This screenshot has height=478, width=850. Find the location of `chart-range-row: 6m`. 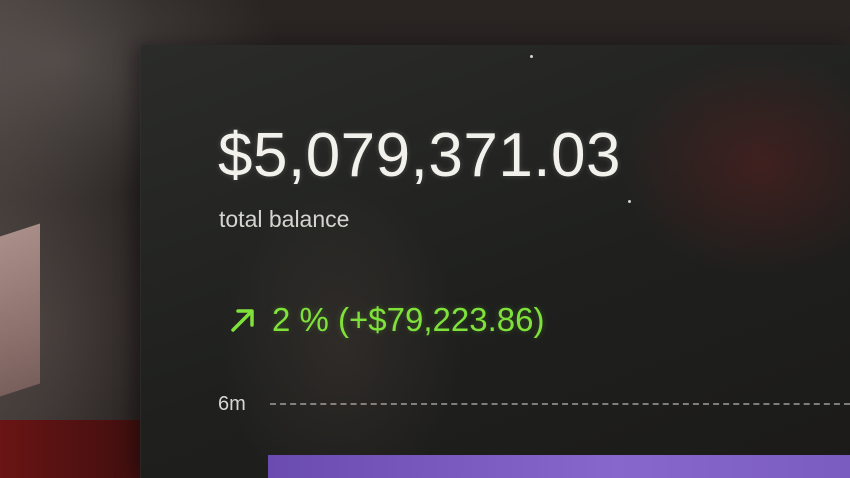

chart-range-row: 6m is located at coordinates (534, 404).